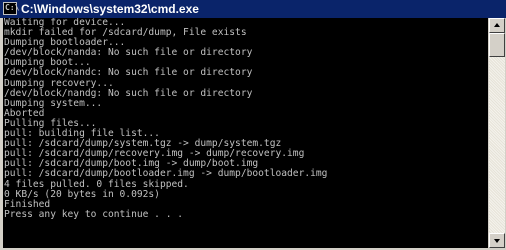 This screenshot has height=250, width=506. I want to click on arrow-down-icon, so click(497, 241).